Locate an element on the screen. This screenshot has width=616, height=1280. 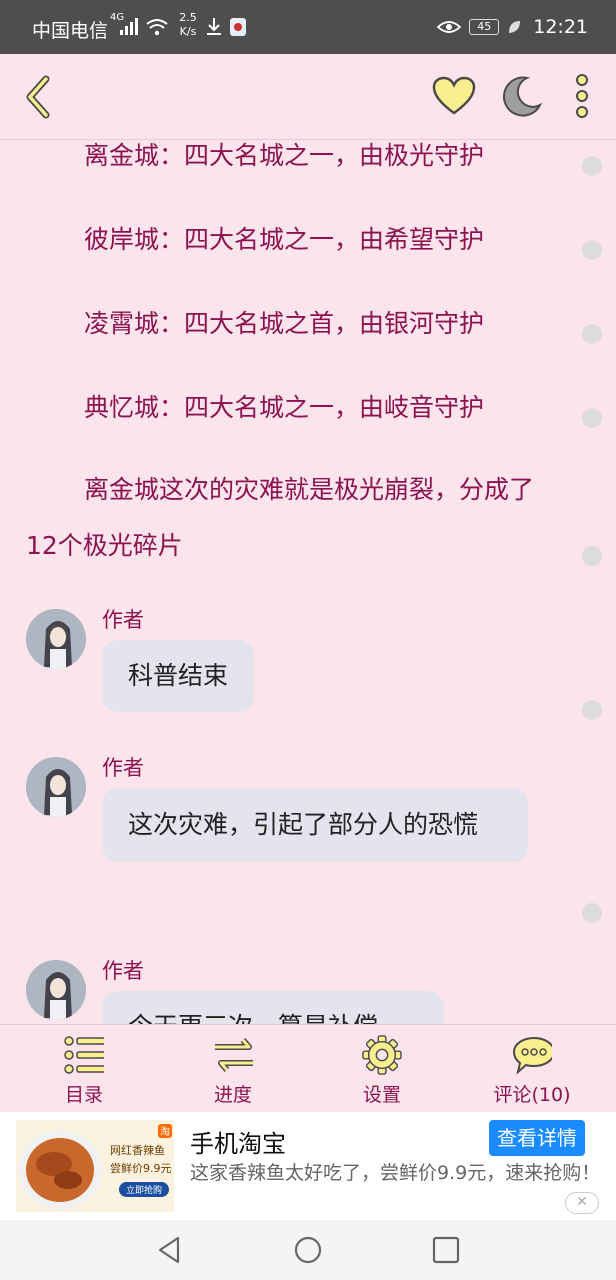
nav-catalog-label: 目录 is located at coordinates (83, 1095).